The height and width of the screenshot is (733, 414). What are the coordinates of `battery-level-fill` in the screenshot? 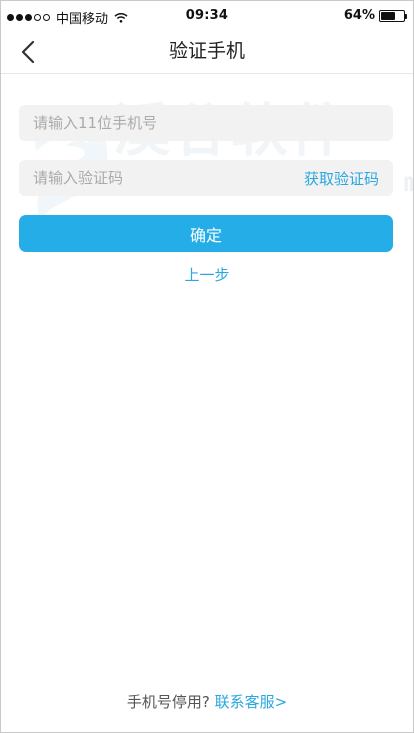 It's located at (388, 15).